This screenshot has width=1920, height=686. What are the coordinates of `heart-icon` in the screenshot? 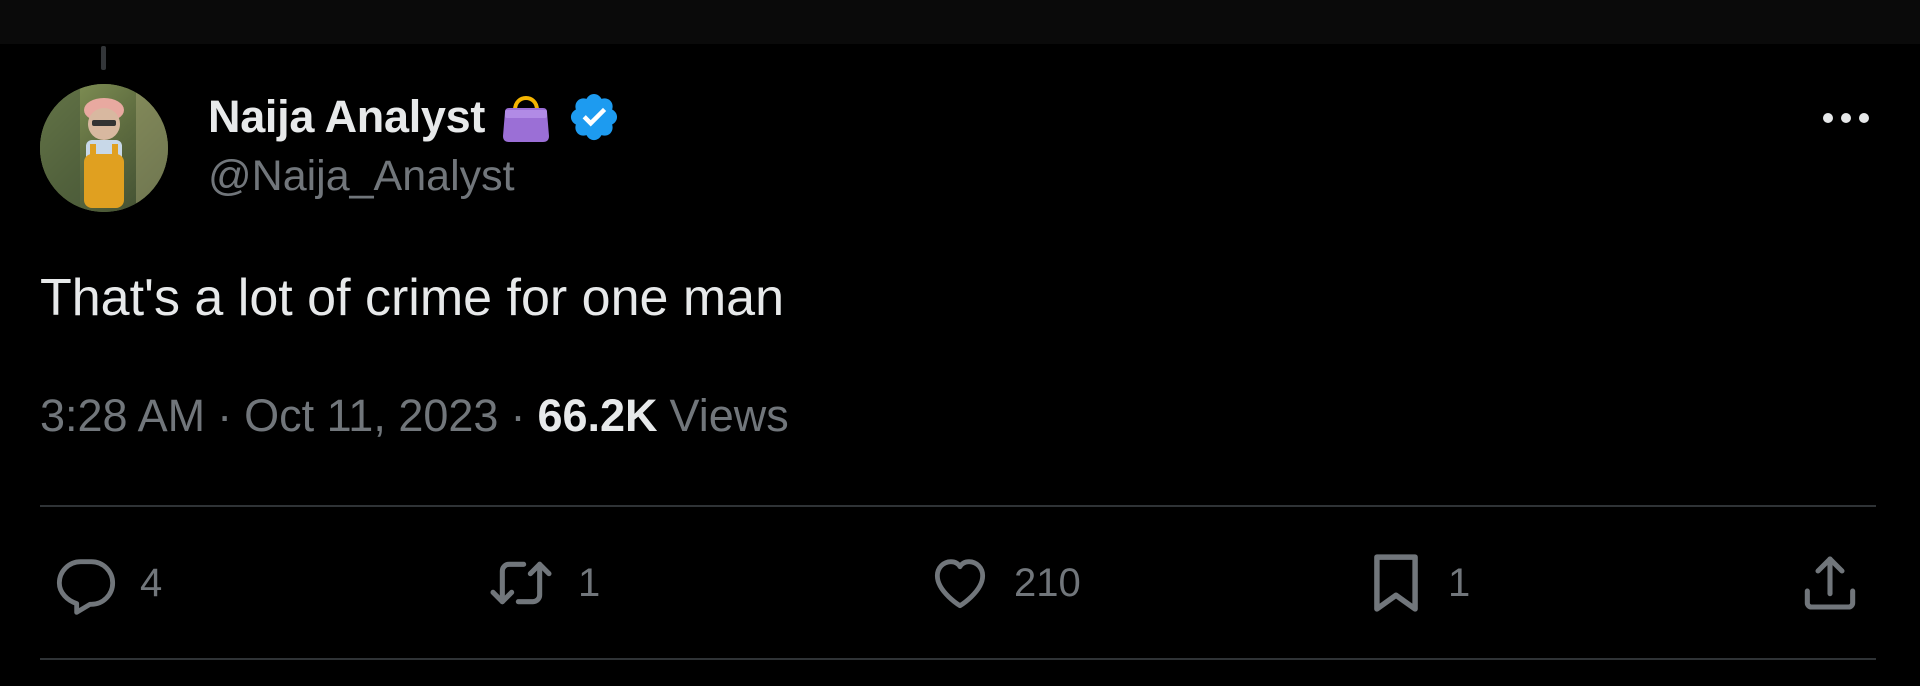 It's located at (960, 584).